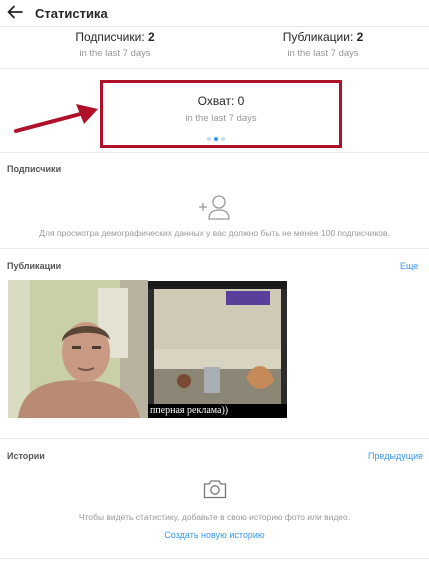 The height and width of the screenshot is (566, 429). What do you see at coordinates (34, 266) in the screenshot?
I see `posts-section-title: Публикации` at bounding box center [34, 266].